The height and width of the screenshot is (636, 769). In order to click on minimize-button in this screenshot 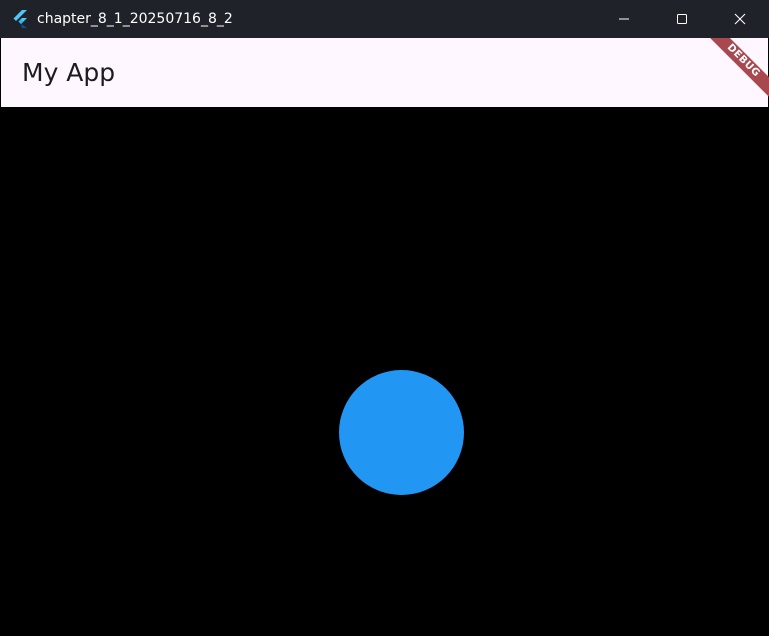, I will do `click(624, 19)`.